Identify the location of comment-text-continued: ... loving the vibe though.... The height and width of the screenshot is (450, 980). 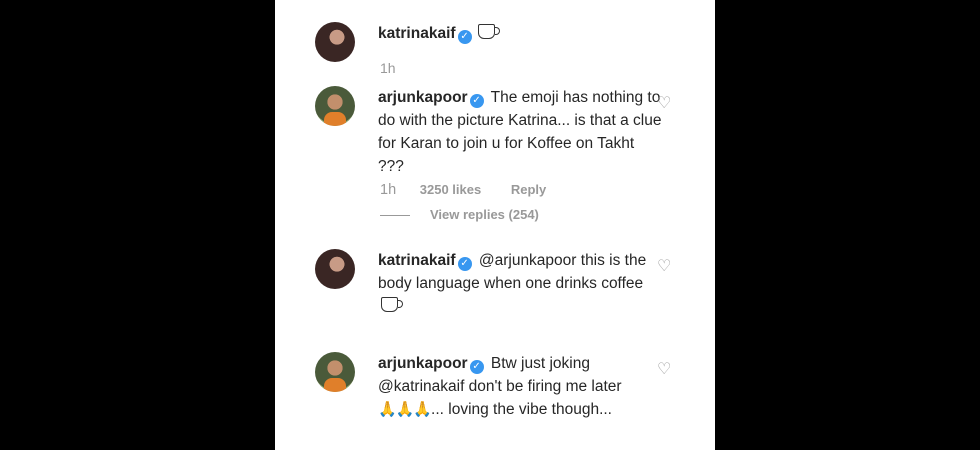
(521, 409).